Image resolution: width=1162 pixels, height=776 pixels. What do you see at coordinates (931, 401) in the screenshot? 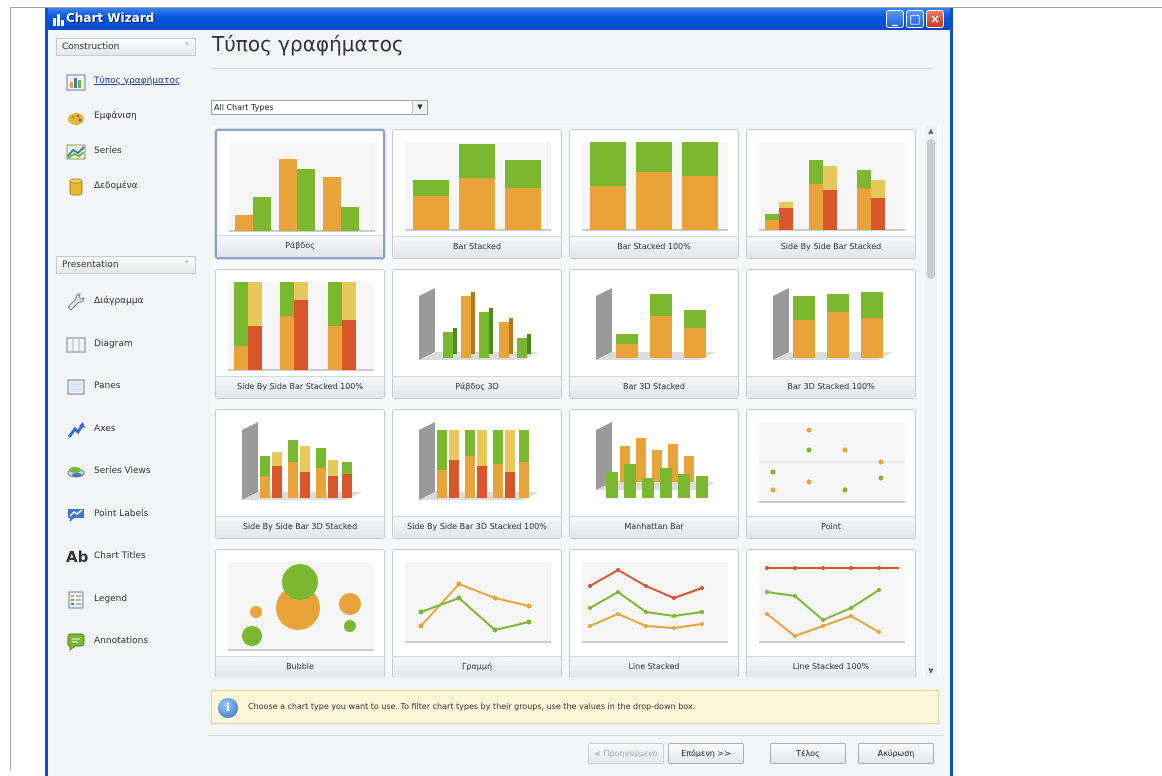
I see `gallery-scrollbar: ▲ ▼` at bounding box center [931, 401].